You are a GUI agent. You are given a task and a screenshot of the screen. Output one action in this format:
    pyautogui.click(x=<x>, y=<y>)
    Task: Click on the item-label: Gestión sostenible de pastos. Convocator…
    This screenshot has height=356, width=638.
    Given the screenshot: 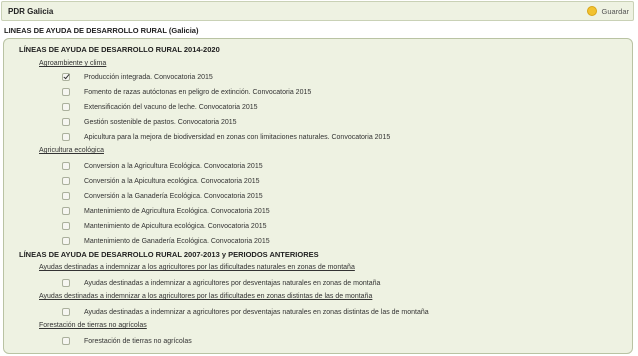 What is the action you would take?
    pyautogui.click(x=160, y=122)
    